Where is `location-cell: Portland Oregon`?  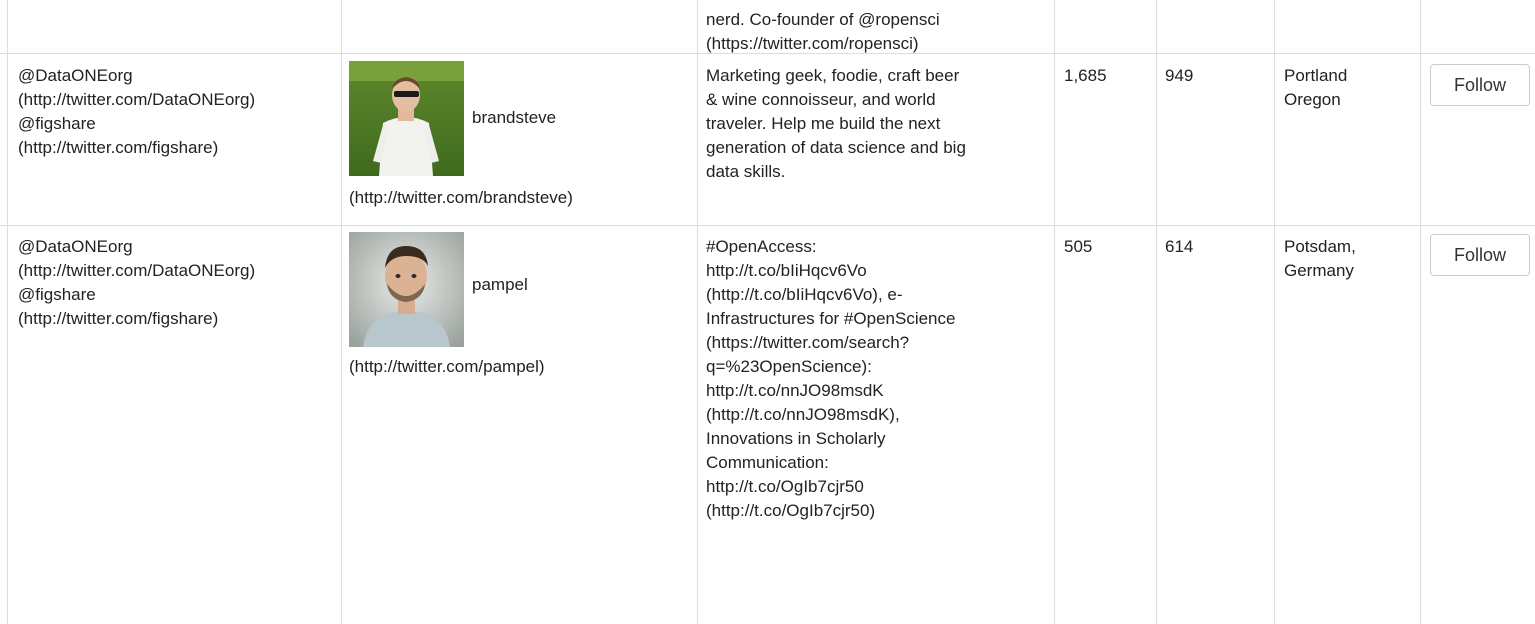
location-cell: Portland Oregon is located at coordinates (1315, 88).